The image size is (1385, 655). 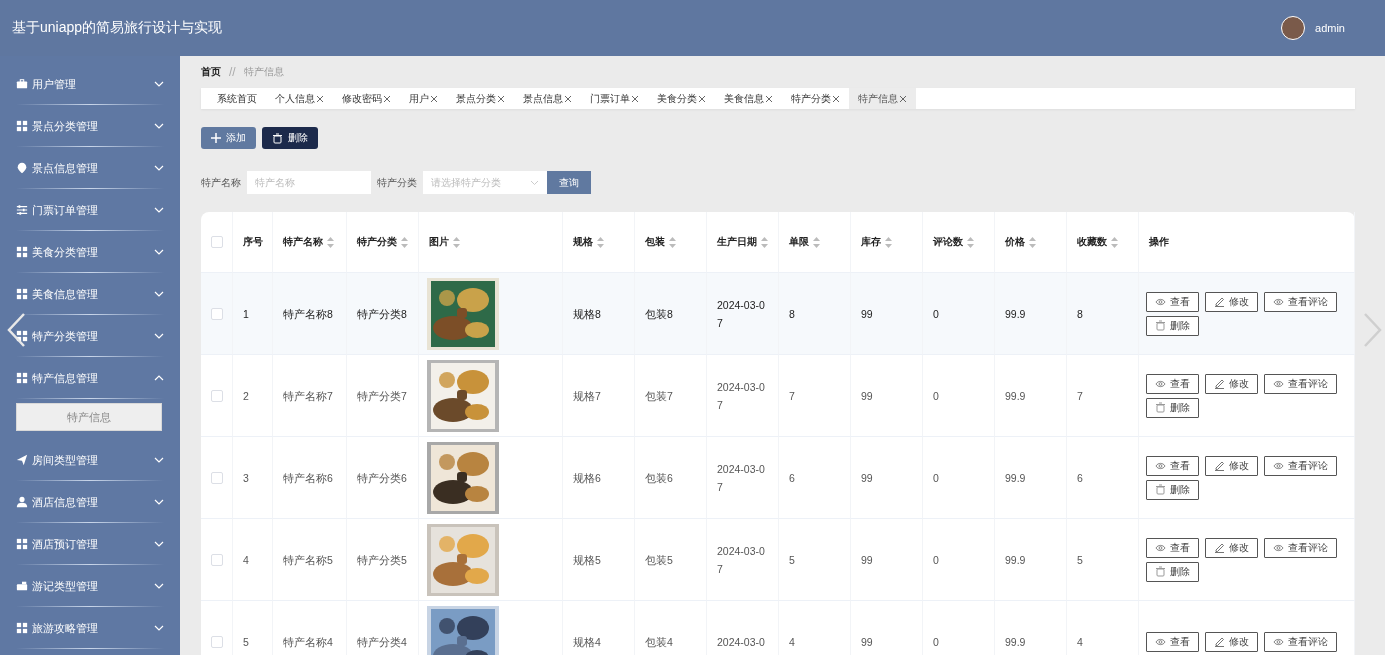 I want to click on tab: 景点信息, so click(x=547, y=98).